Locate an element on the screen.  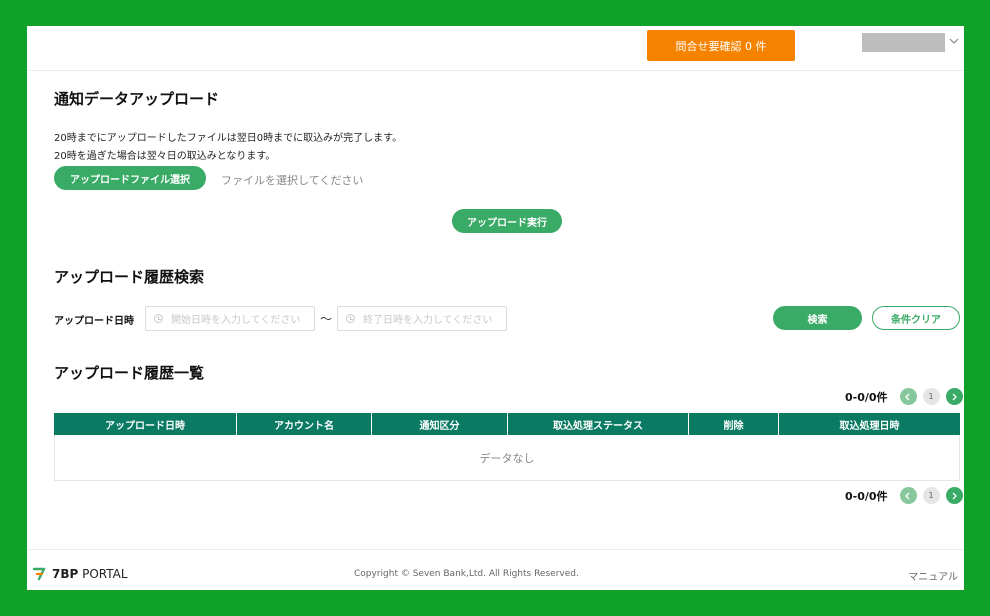
pagination-top: 0-0/0件 1 is located at coordinates (904, 396).